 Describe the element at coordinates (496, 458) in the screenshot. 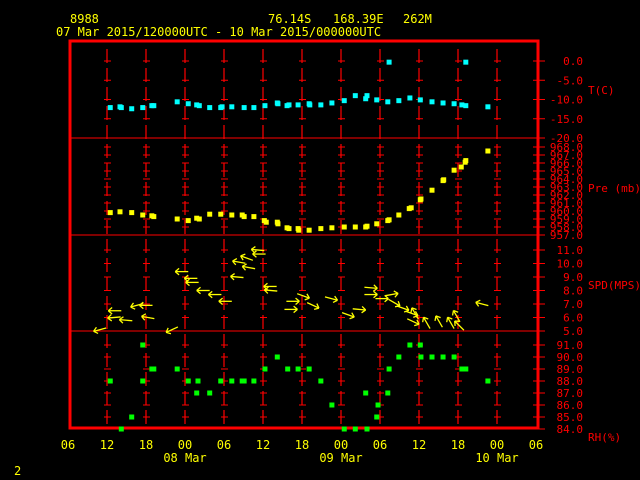

I see `date-label: 10 Mar` at that location.